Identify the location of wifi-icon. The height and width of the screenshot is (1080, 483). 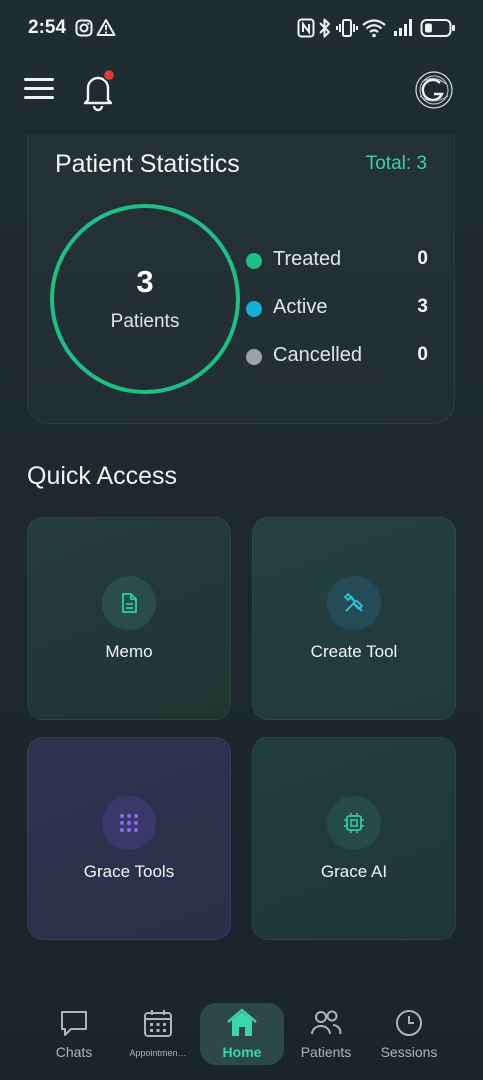
(374, 28).